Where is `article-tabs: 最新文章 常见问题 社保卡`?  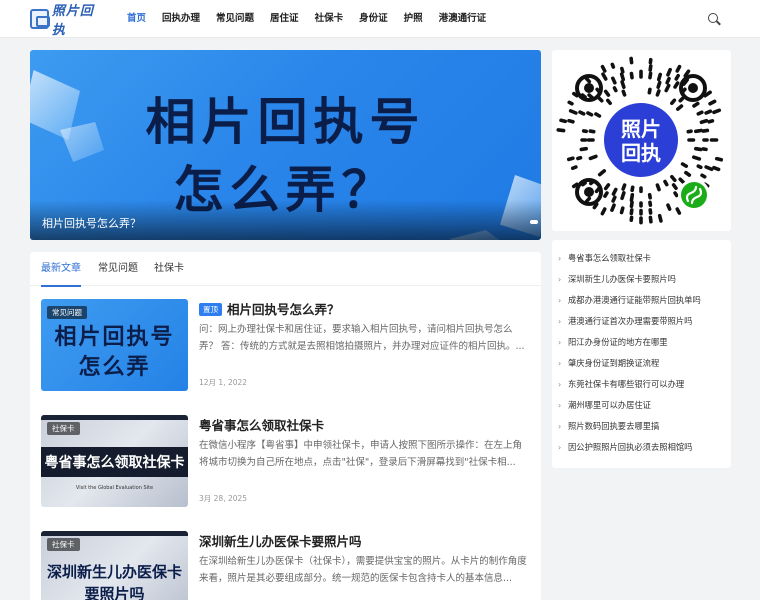 article-tabs: 最新文章 常见问题 社保卡 is located at coordinates (285, 269).